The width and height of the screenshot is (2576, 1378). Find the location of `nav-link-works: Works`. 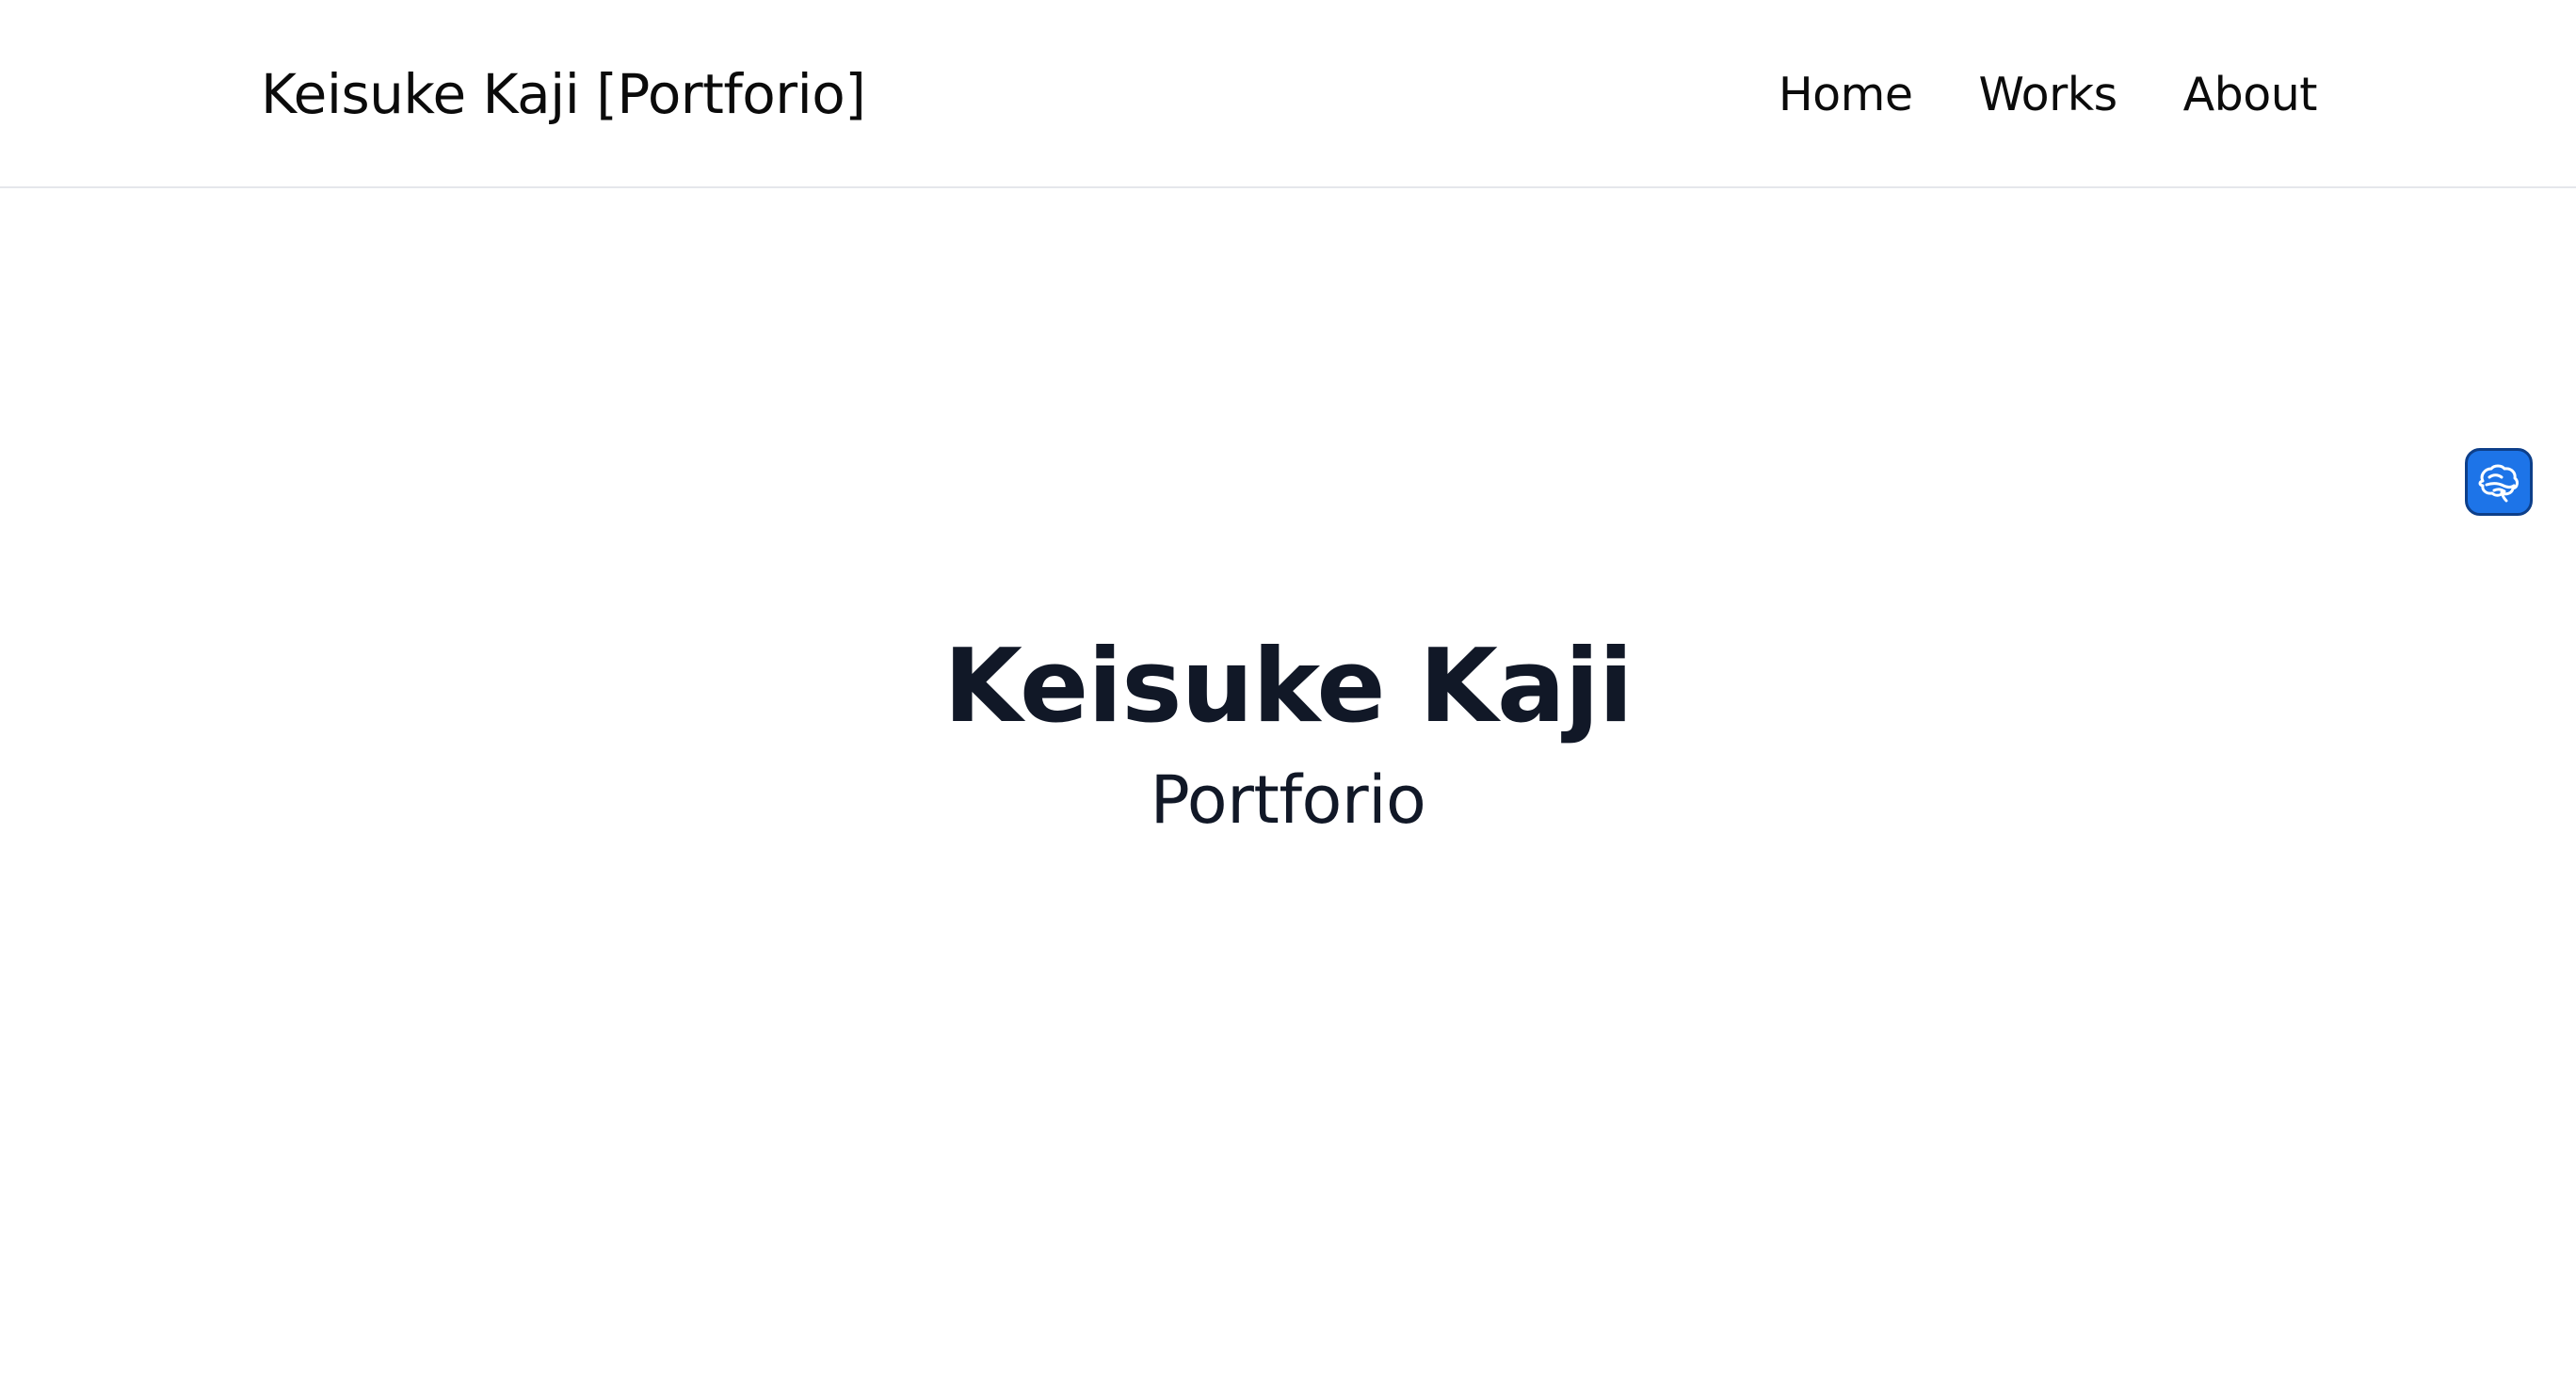

nav-link-works: Works is located at coordinates (2048, 95).